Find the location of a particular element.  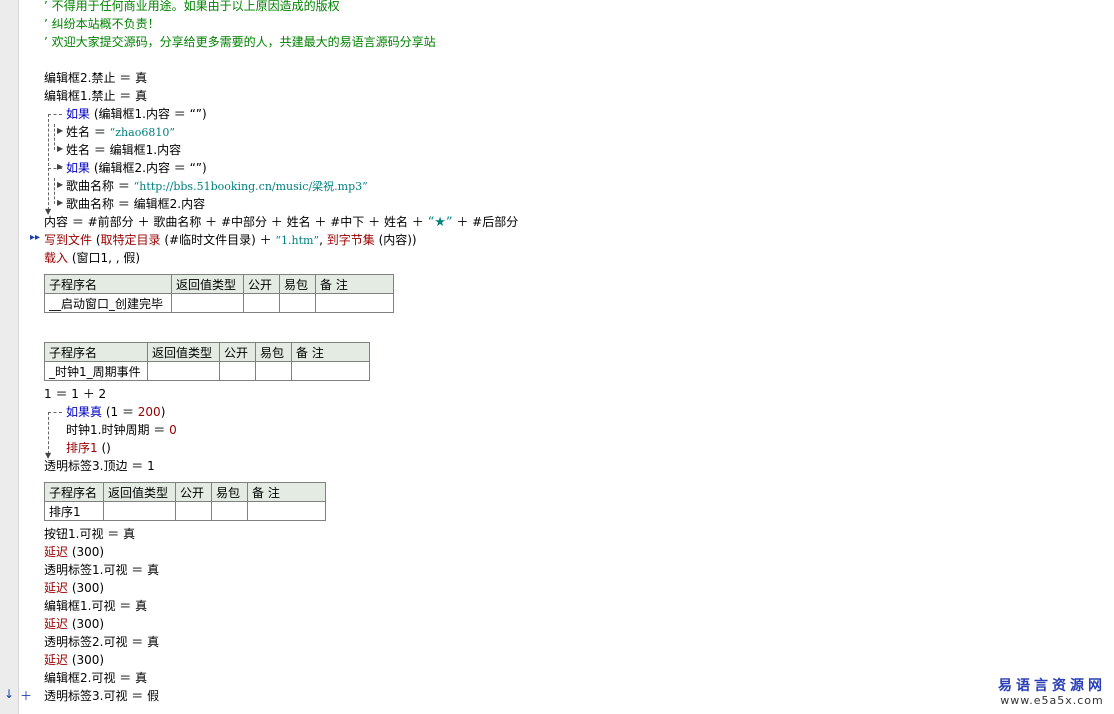

comment-line: ’ 纠纷本站概不负责！ is located at coordinates (102, 24).